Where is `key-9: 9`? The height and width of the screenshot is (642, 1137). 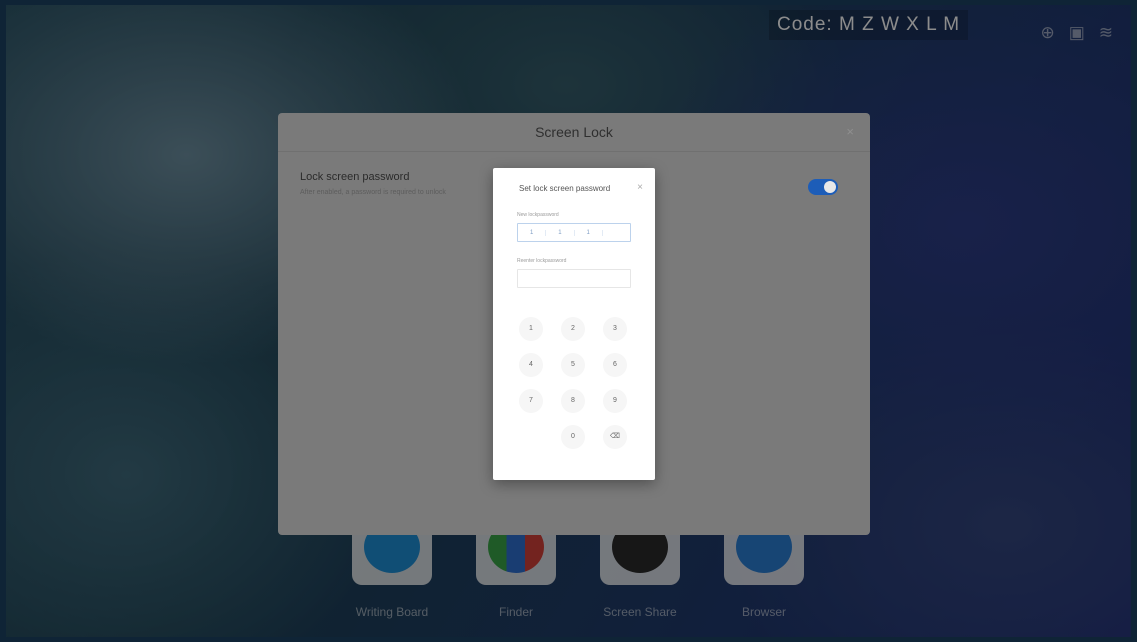
key-9: 9 is located at coordinates (615, 401).